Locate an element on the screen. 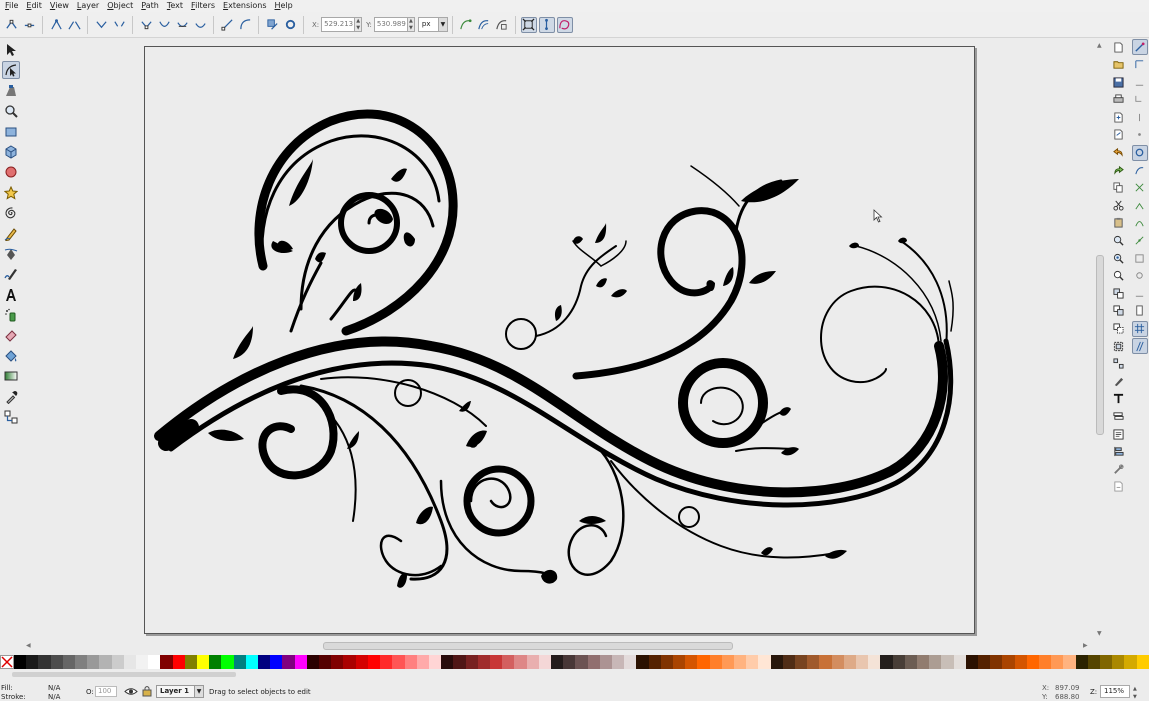  menu-text: Text is located at coordinates (177, 6).